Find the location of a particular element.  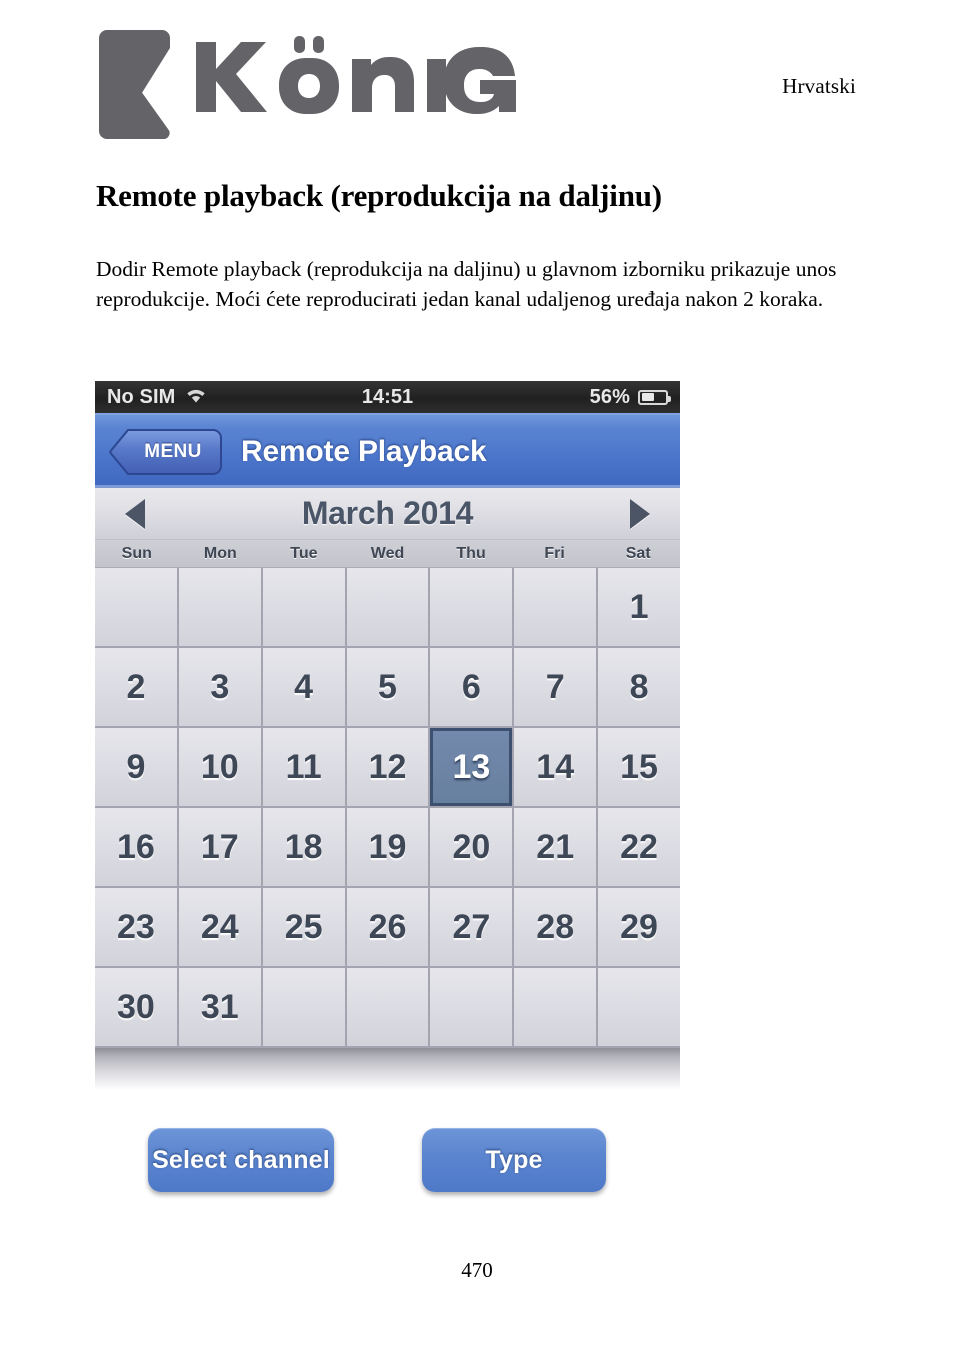

menu-back-button: MENU is located at coordinates (166, 452).